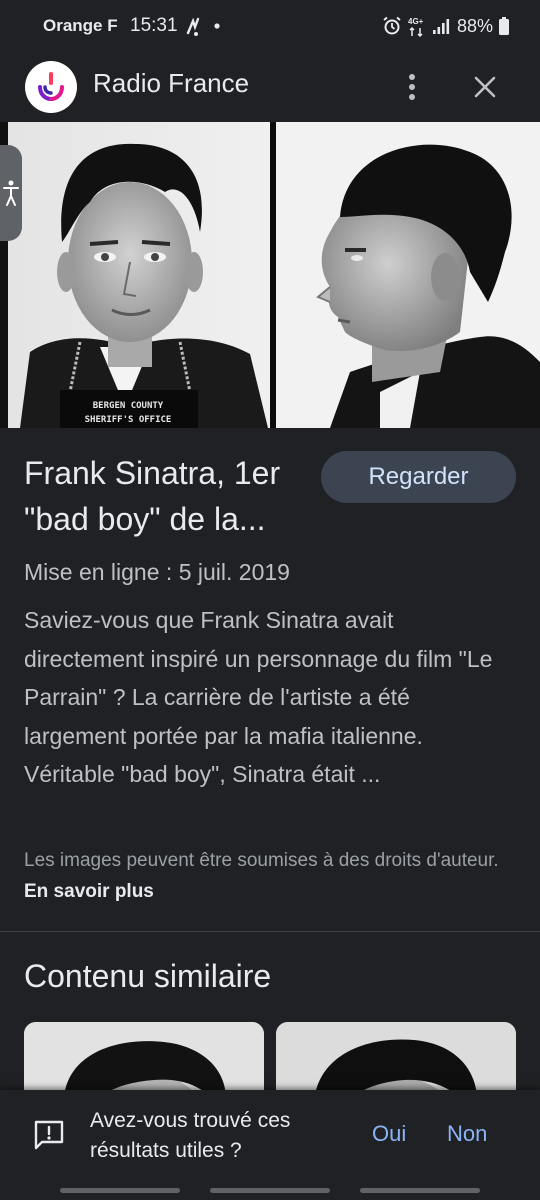  I want to click on nav-pill-right, so click(420, 1190).